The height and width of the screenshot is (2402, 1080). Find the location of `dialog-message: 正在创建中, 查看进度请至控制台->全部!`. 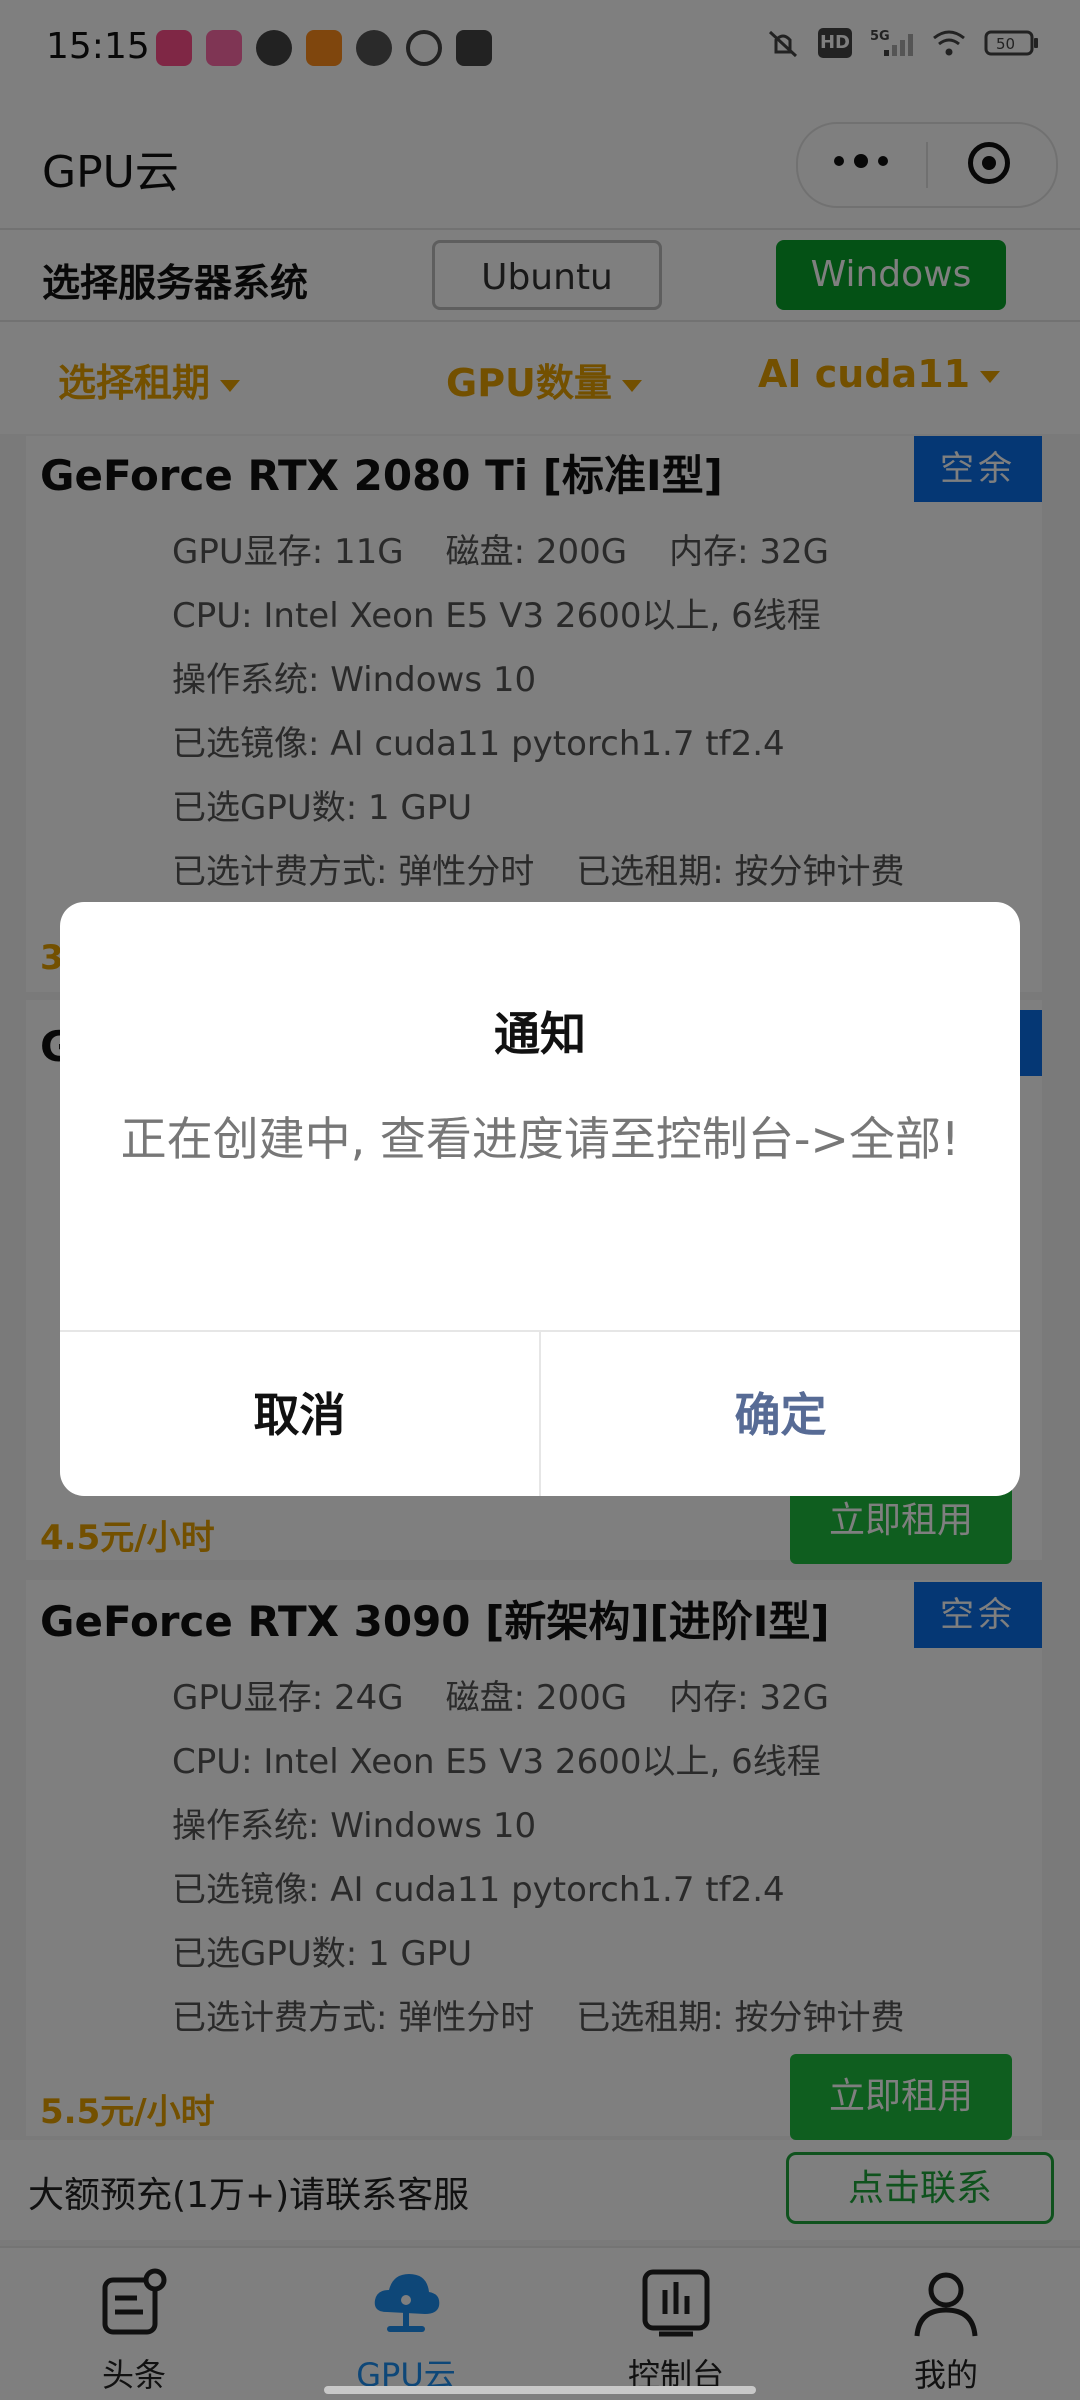

dialog-message: 正在创建中, 查看进度请至控制台->全部! is located at coordinates (540, 1139).